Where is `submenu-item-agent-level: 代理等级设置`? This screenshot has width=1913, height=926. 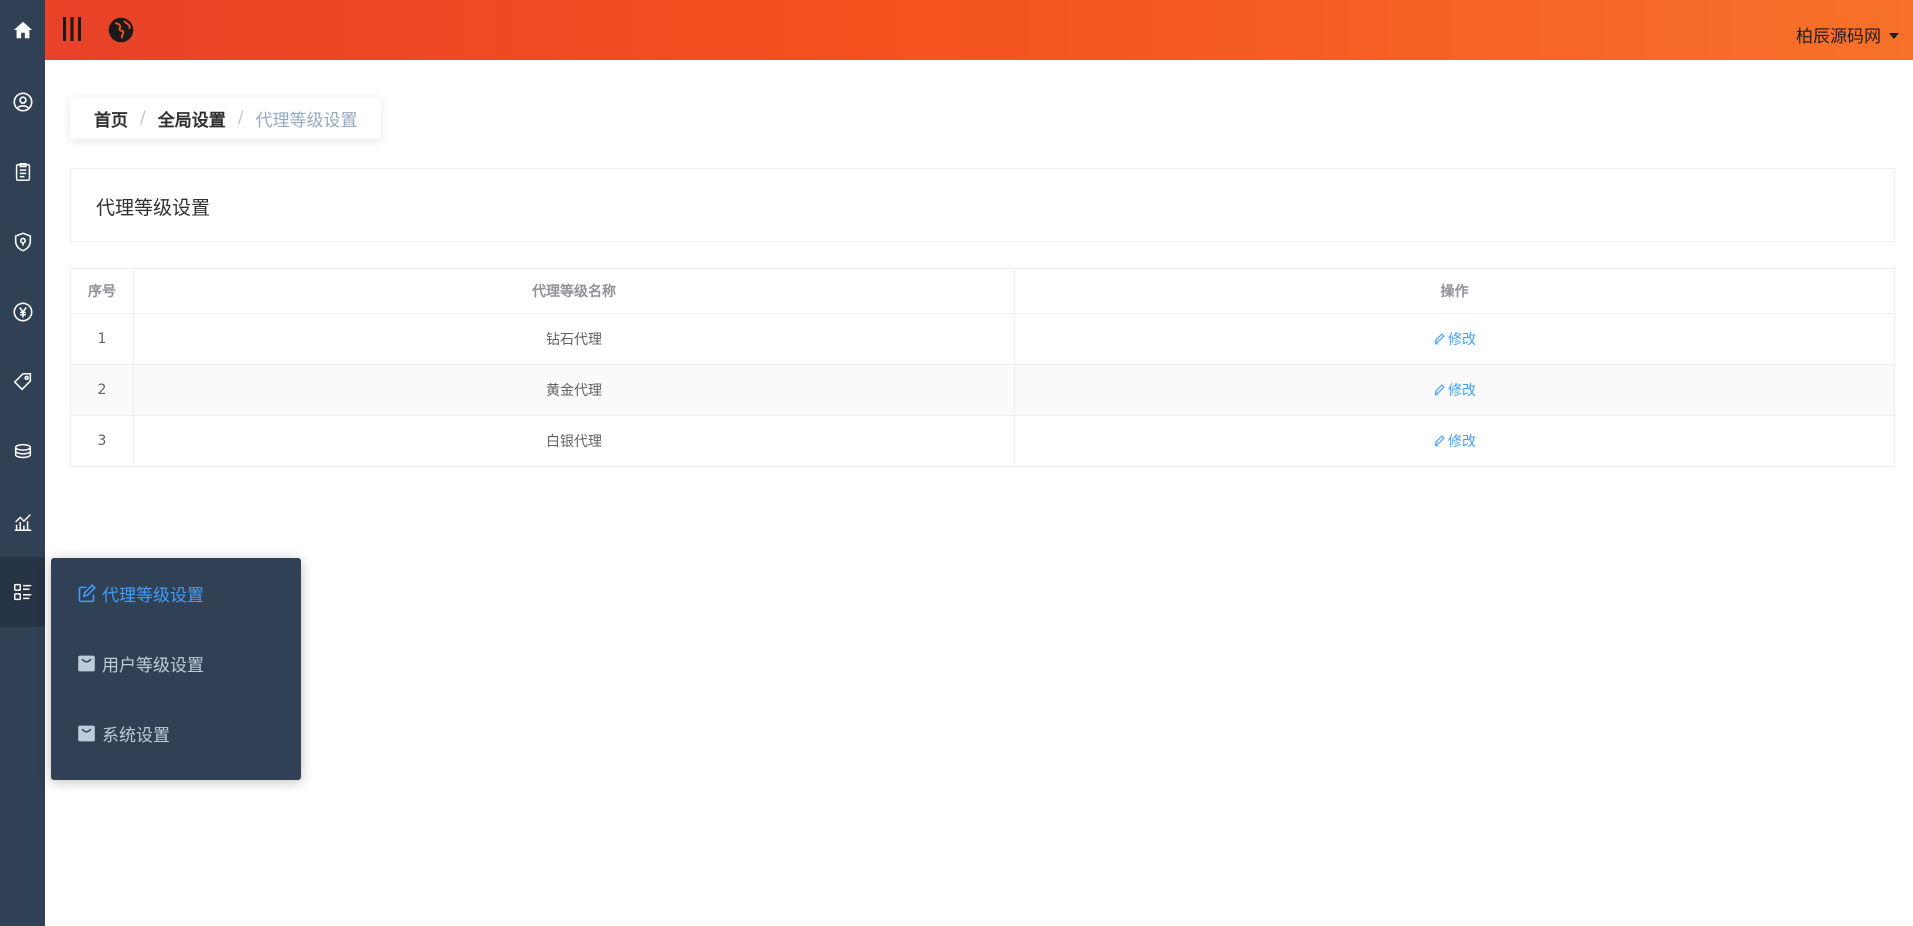
submenu-item-agent-level: 代理等级设置 is located at coordinates (176, 593).